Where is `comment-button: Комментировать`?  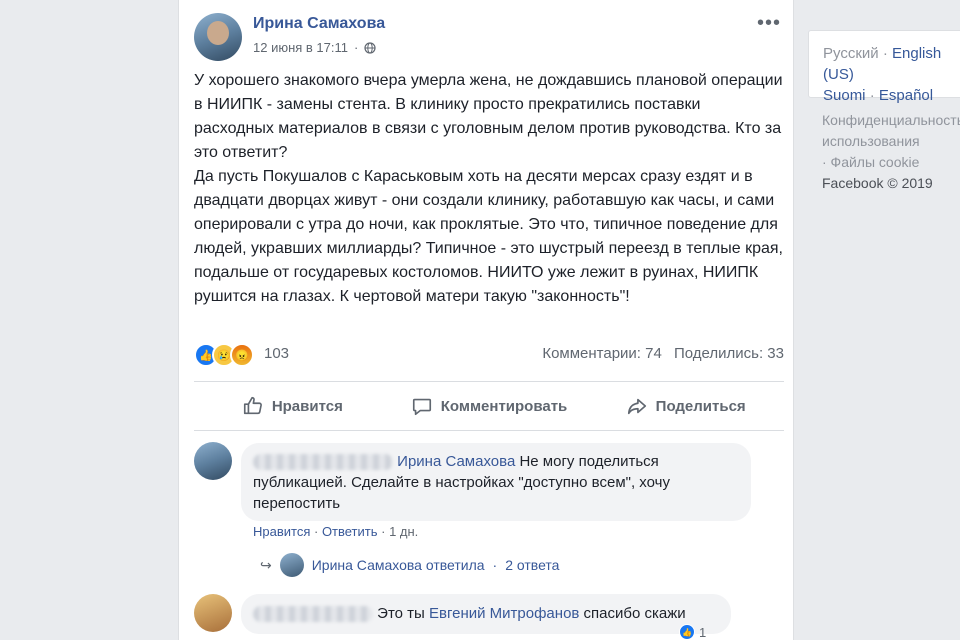 comment-button: Комментировать is located at coordinates (489, 406).